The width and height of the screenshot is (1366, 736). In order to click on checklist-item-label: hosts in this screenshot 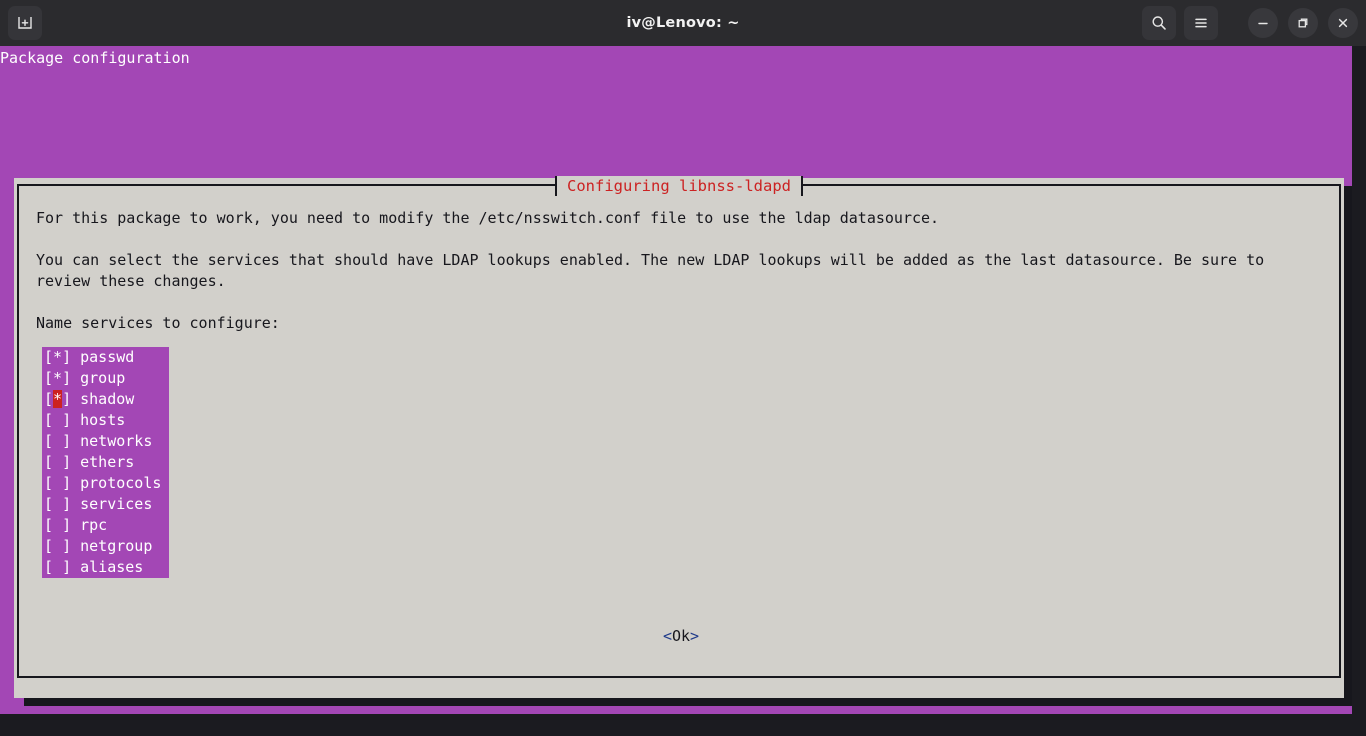, I will do `click(116, 420)`.